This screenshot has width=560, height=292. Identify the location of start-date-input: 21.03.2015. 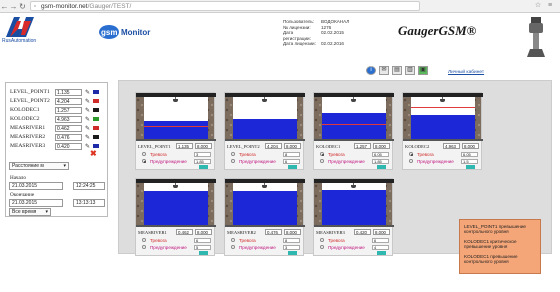
(36, 186).